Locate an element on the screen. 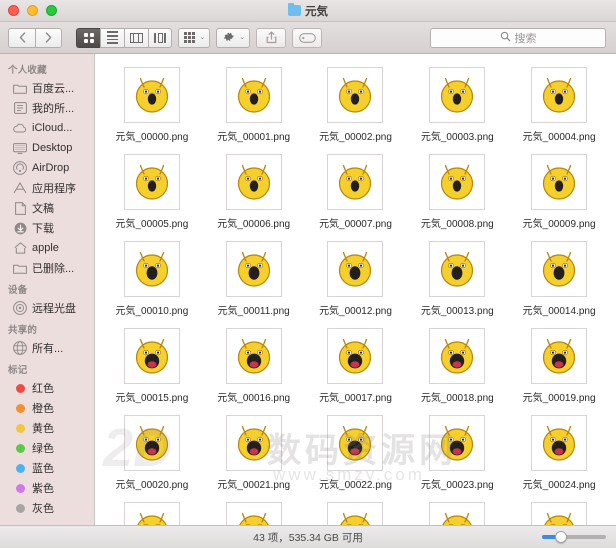 The width and height of the screenshot is (616, 548). file-name: 元気_00004.png is located at coordinates (559, 135).